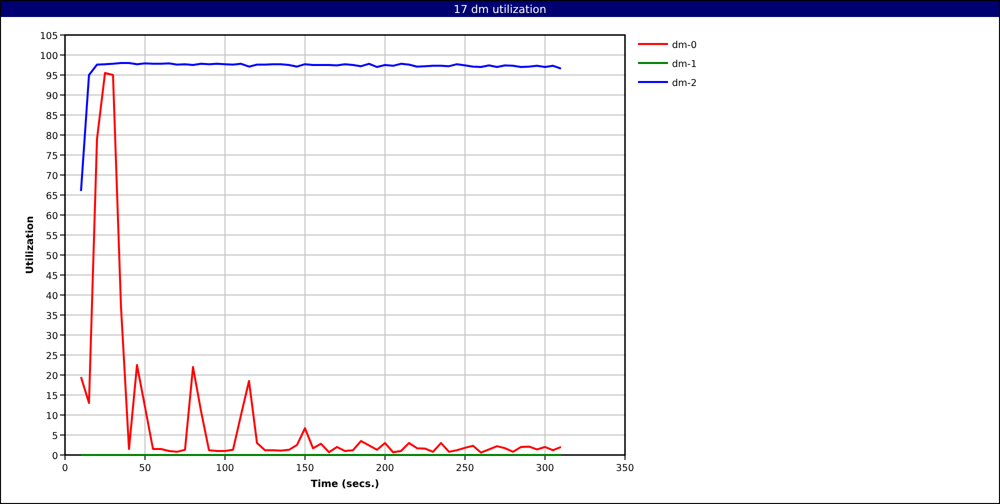 The height and width of the screenshot is (504, 1000). Describe the element at coordinates (465, 468) in the screenshot. I see `x-tick-label: 250` at that location.